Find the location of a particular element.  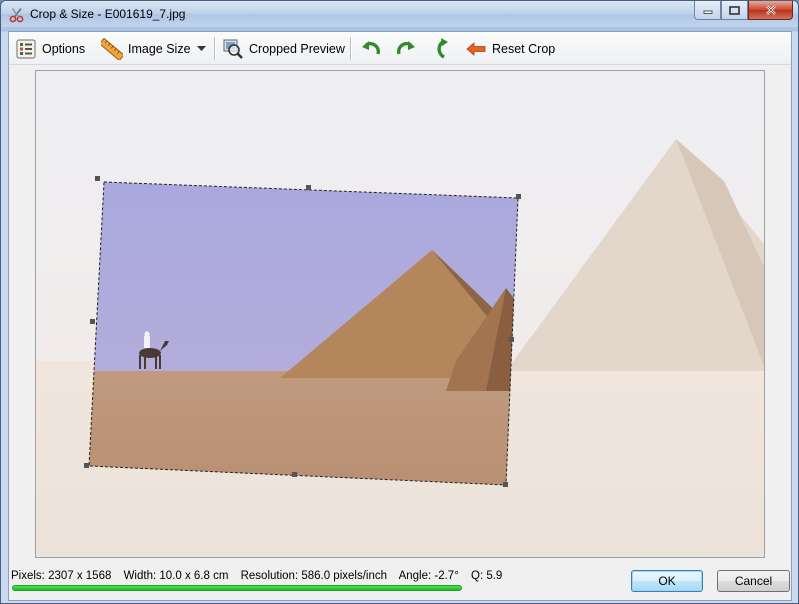

caption-buttons is located at coordinates (743, 10).